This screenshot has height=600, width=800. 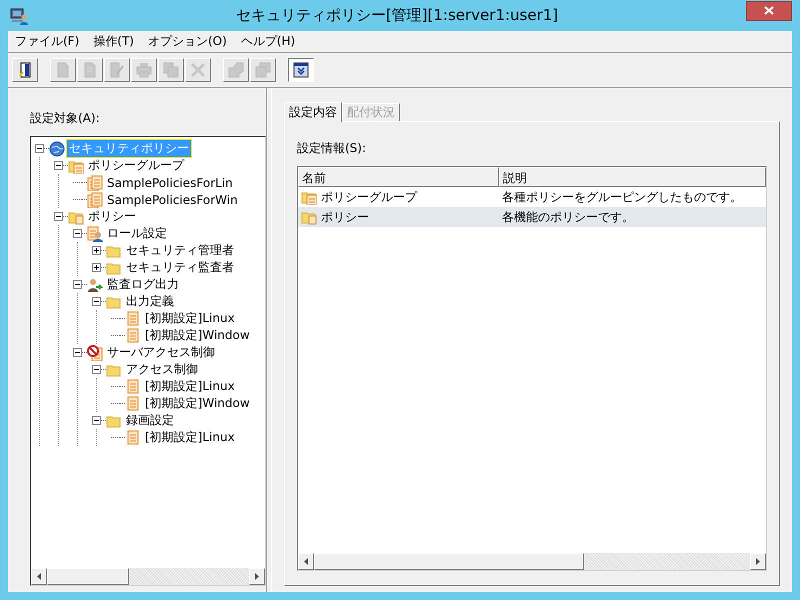 I want to click on menu-item: ファイル(F), so click(x=47, y=41).